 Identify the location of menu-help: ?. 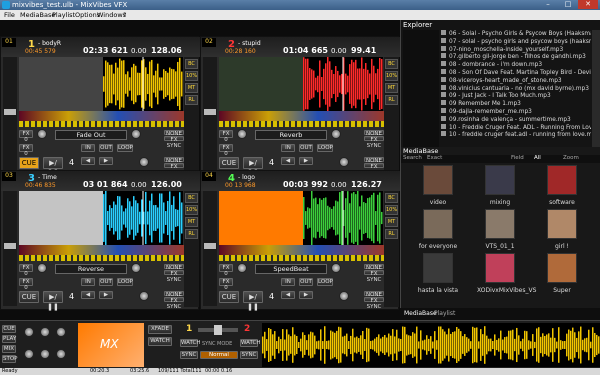
(124, 15).